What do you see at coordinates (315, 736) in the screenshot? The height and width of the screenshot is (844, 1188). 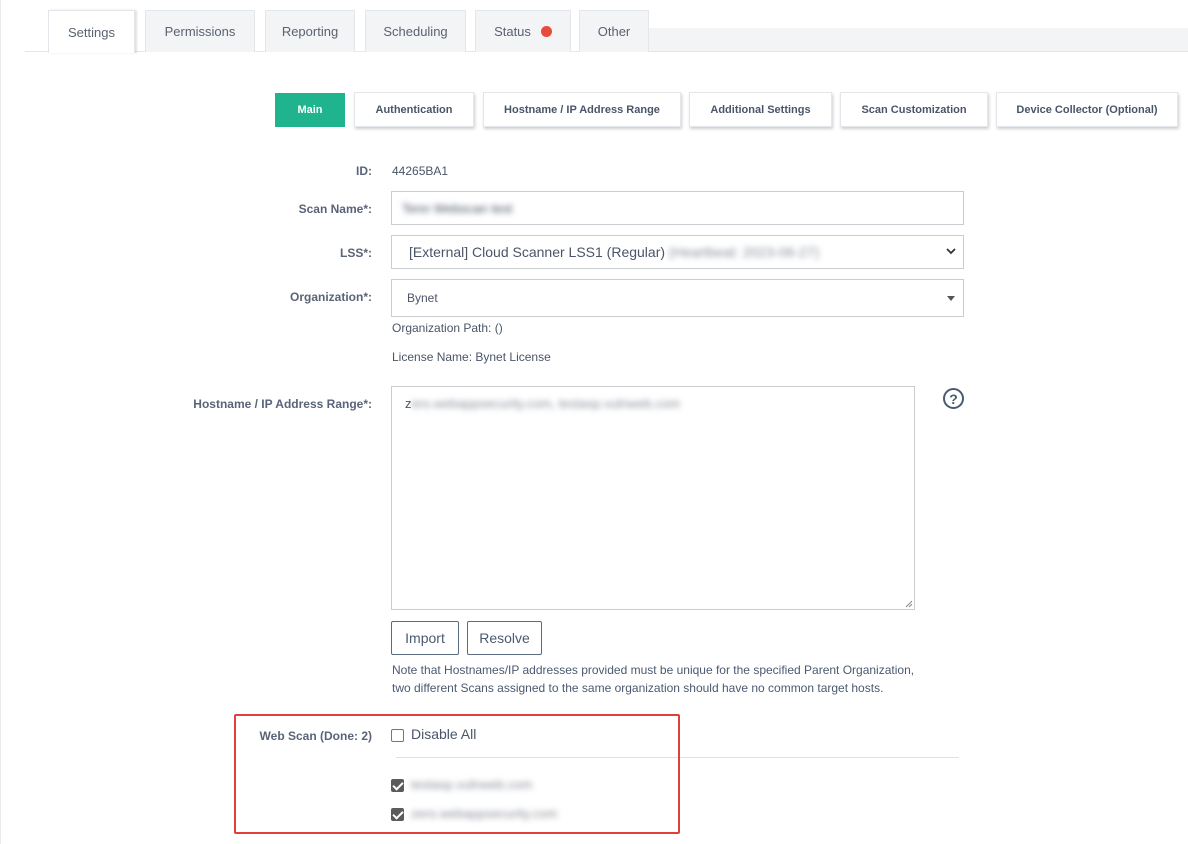 I see `web-scan-label: Web Scan (Done: 2)` at bounding box center [315, 736].